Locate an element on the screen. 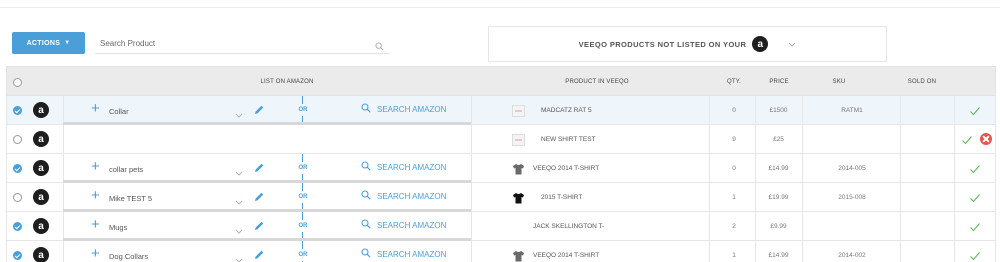 The image size is (1000, 262). price-cell: £25 is located at coordinates (778, 139).